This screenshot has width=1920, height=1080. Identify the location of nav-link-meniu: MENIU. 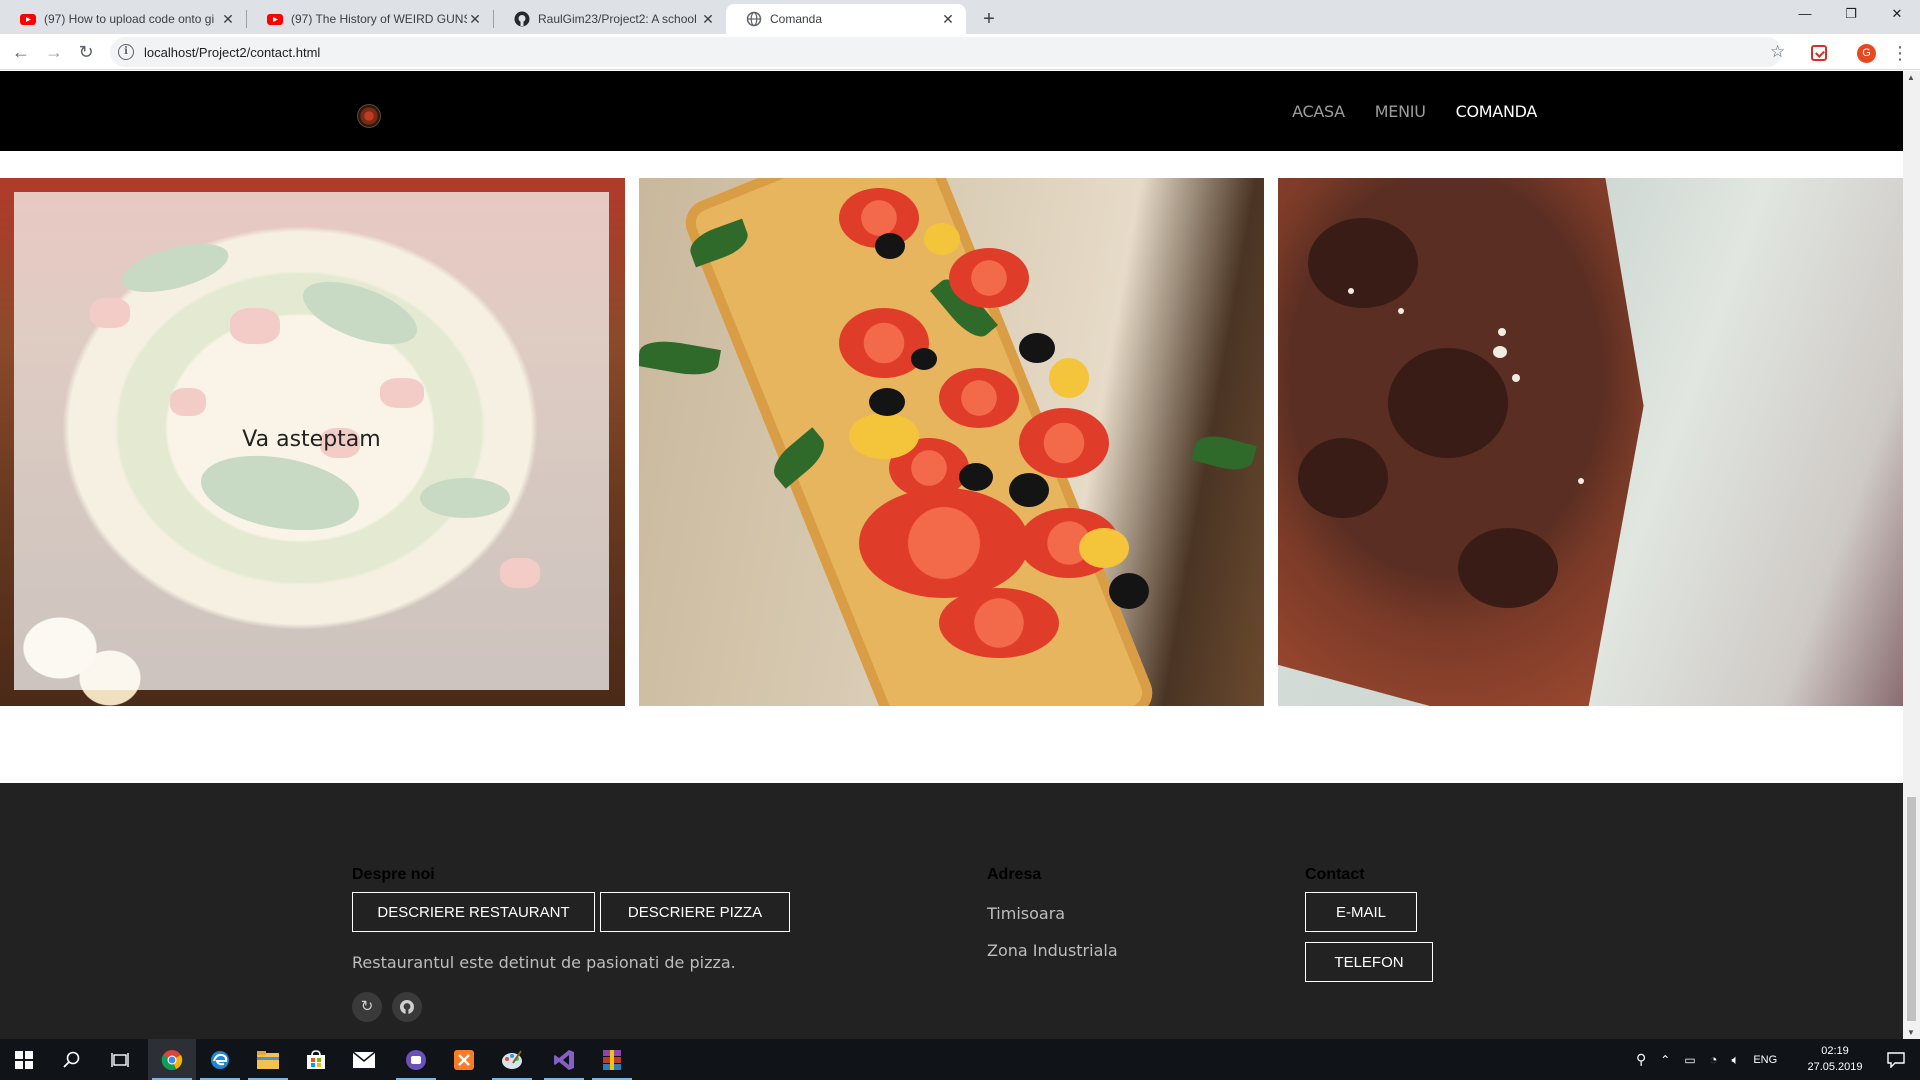
(1400, 111).